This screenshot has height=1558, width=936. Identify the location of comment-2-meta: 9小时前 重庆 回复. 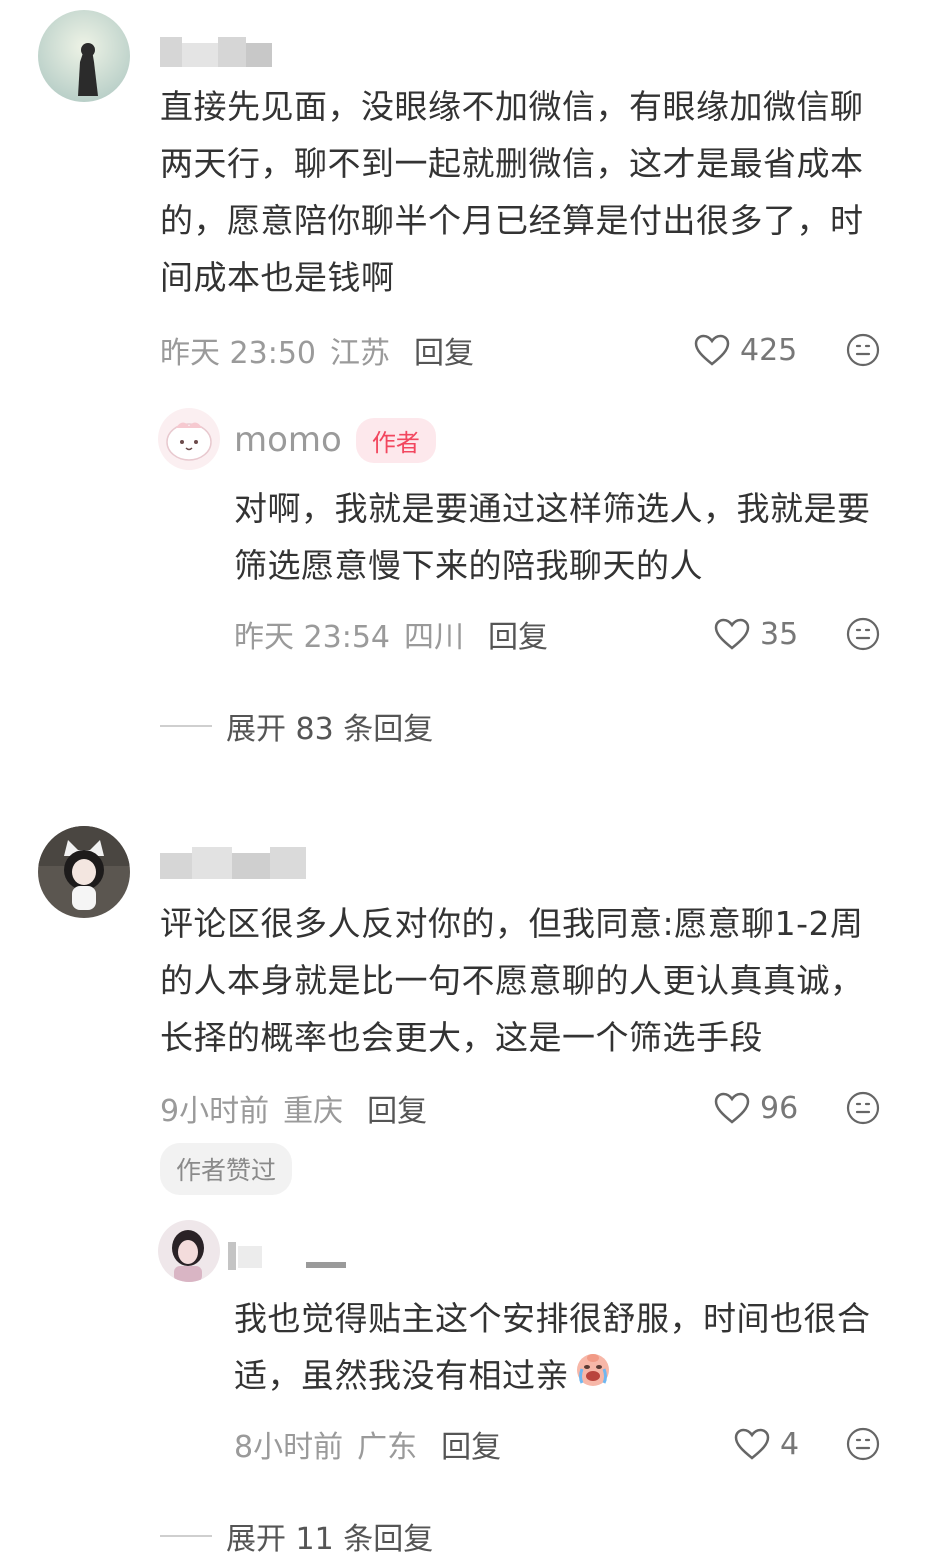
(293, 1108).